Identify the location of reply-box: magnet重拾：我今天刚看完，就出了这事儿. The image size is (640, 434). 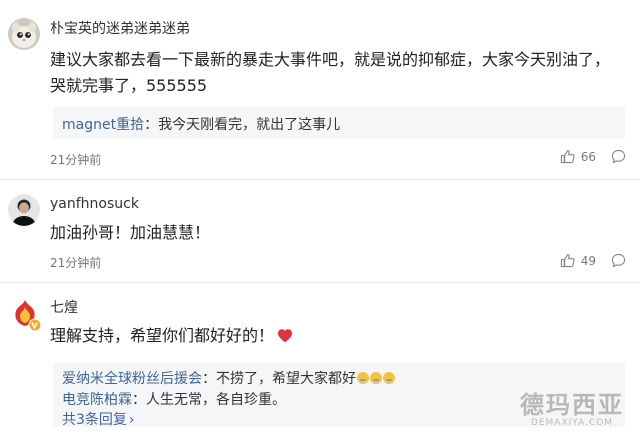
(339, 123).